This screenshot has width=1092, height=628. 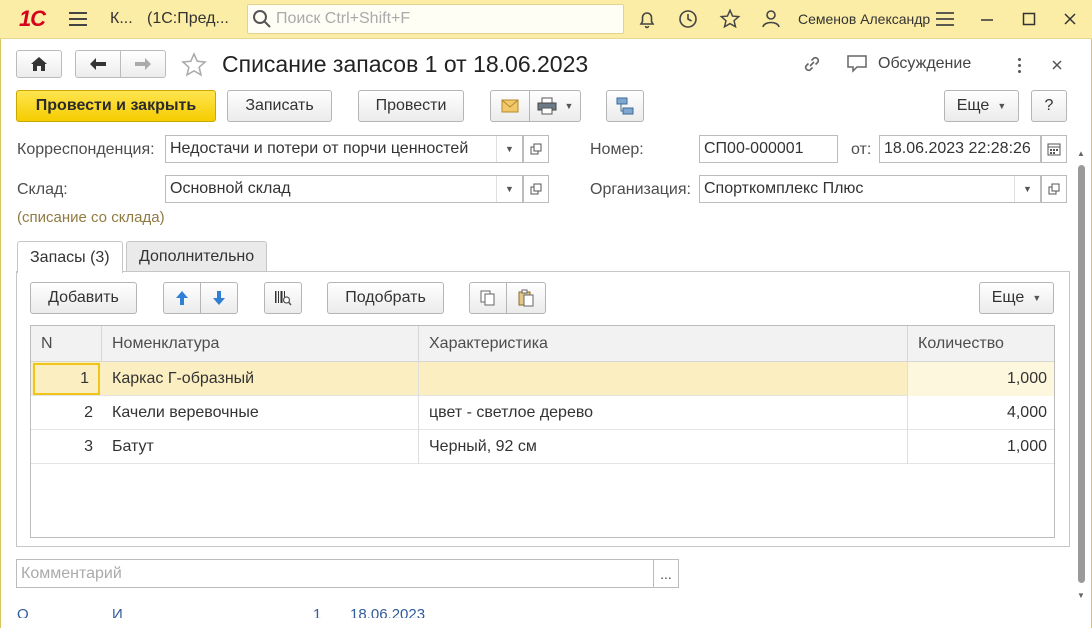 What do you see at coordinates (98, 64) in the screenshot?
I see `back-button` at bounding box center [98, 64].